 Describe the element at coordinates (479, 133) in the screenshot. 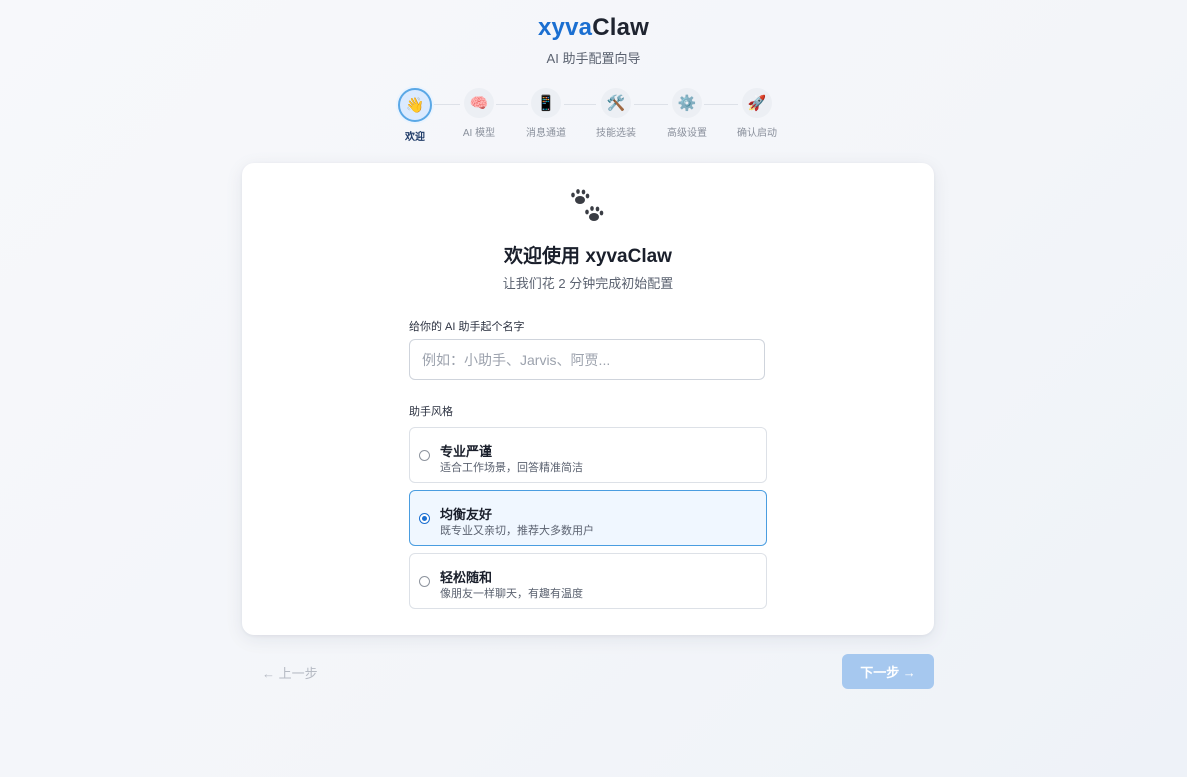

I see `step-label: AI 模型` at that location.